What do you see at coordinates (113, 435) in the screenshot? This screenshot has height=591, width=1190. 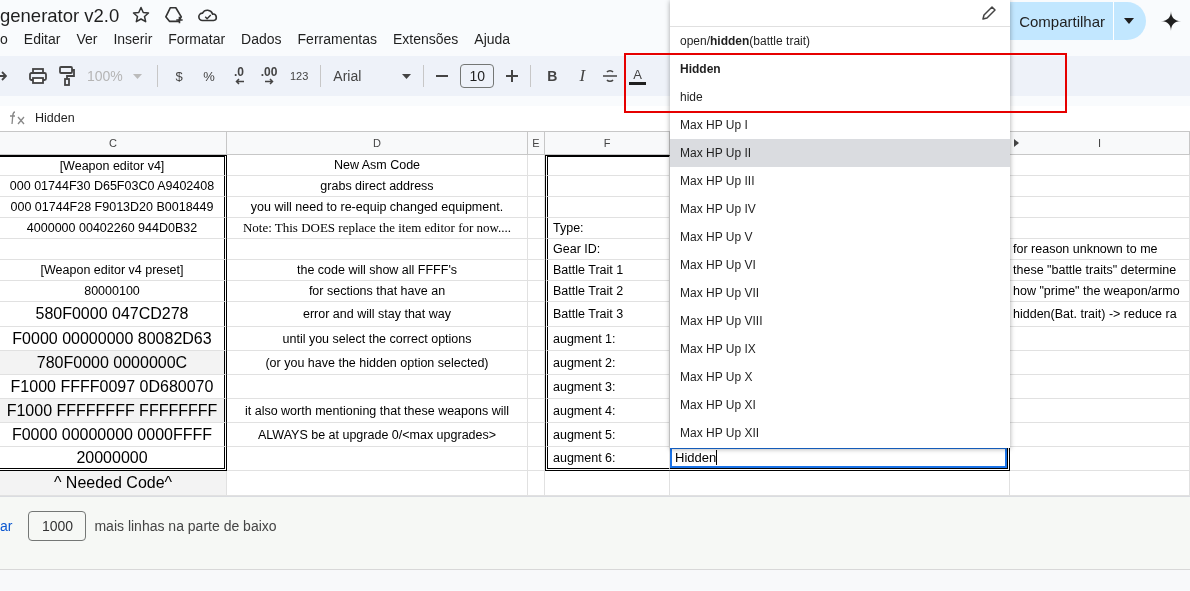 I see `table-cell: F0000 00000000 0000FFFF` at bounding box center [113, 435].